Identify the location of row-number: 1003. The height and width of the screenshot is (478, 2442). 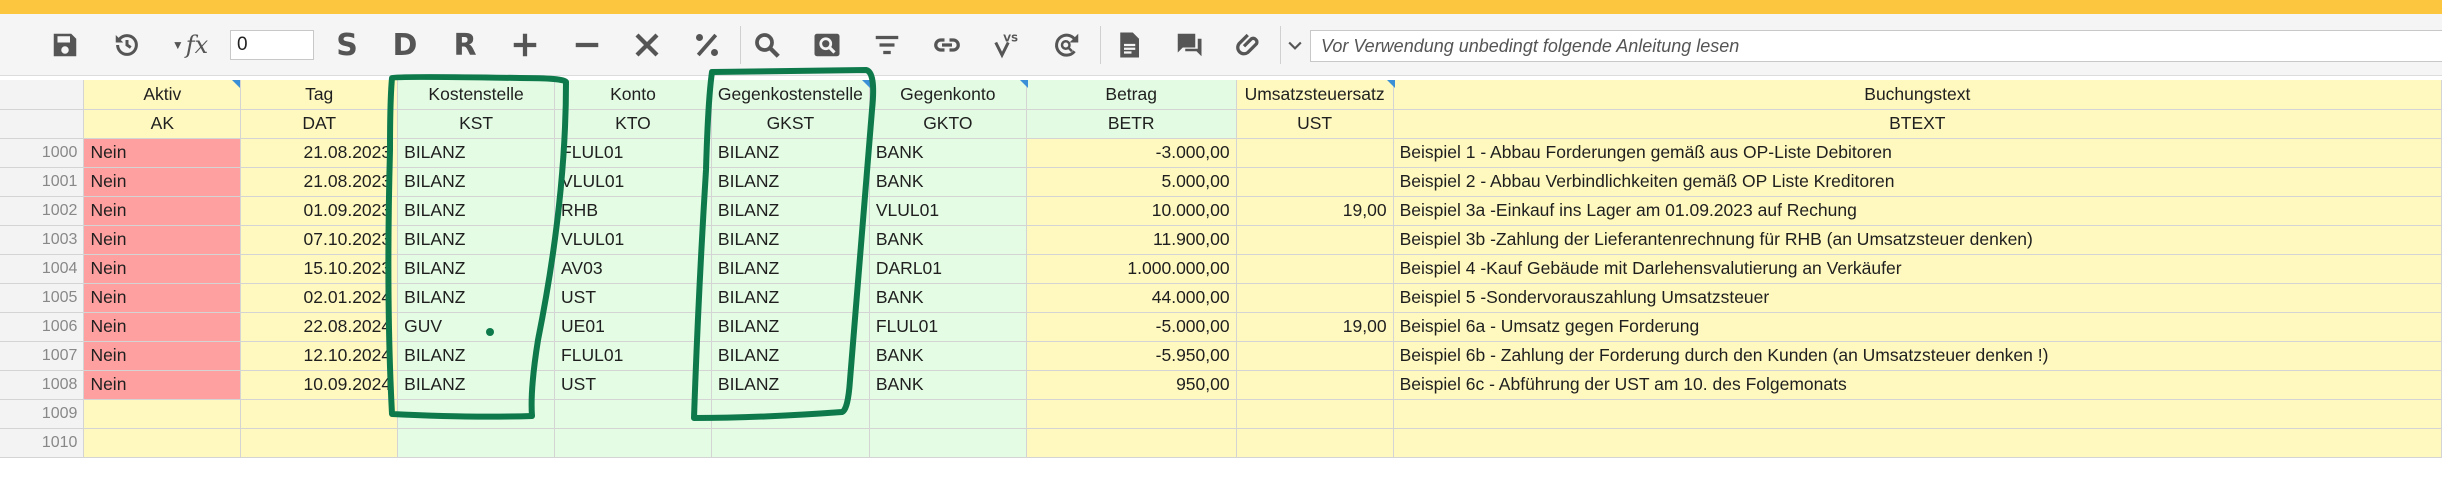
(42, 240).